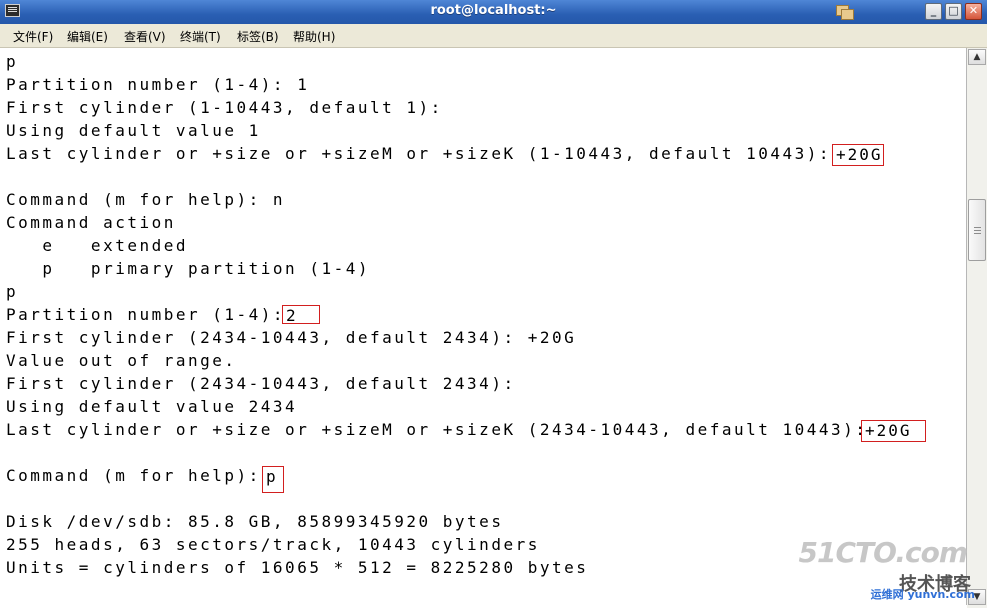  I want to click on highlighted-input: p, so click(273, 479).